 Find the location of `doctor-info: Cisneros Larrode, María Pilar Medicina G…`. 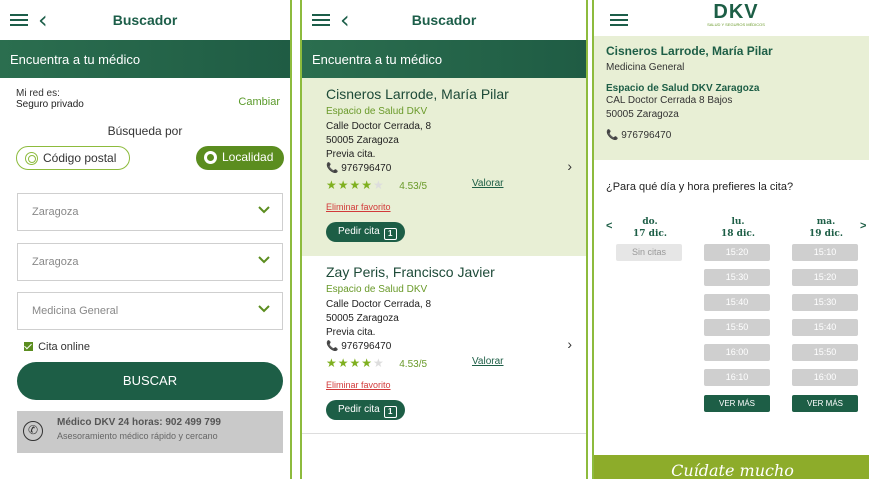

doctor-info: Cisneros Larrode, María Pilar Medicina G… is located at coordinates (731, 98).